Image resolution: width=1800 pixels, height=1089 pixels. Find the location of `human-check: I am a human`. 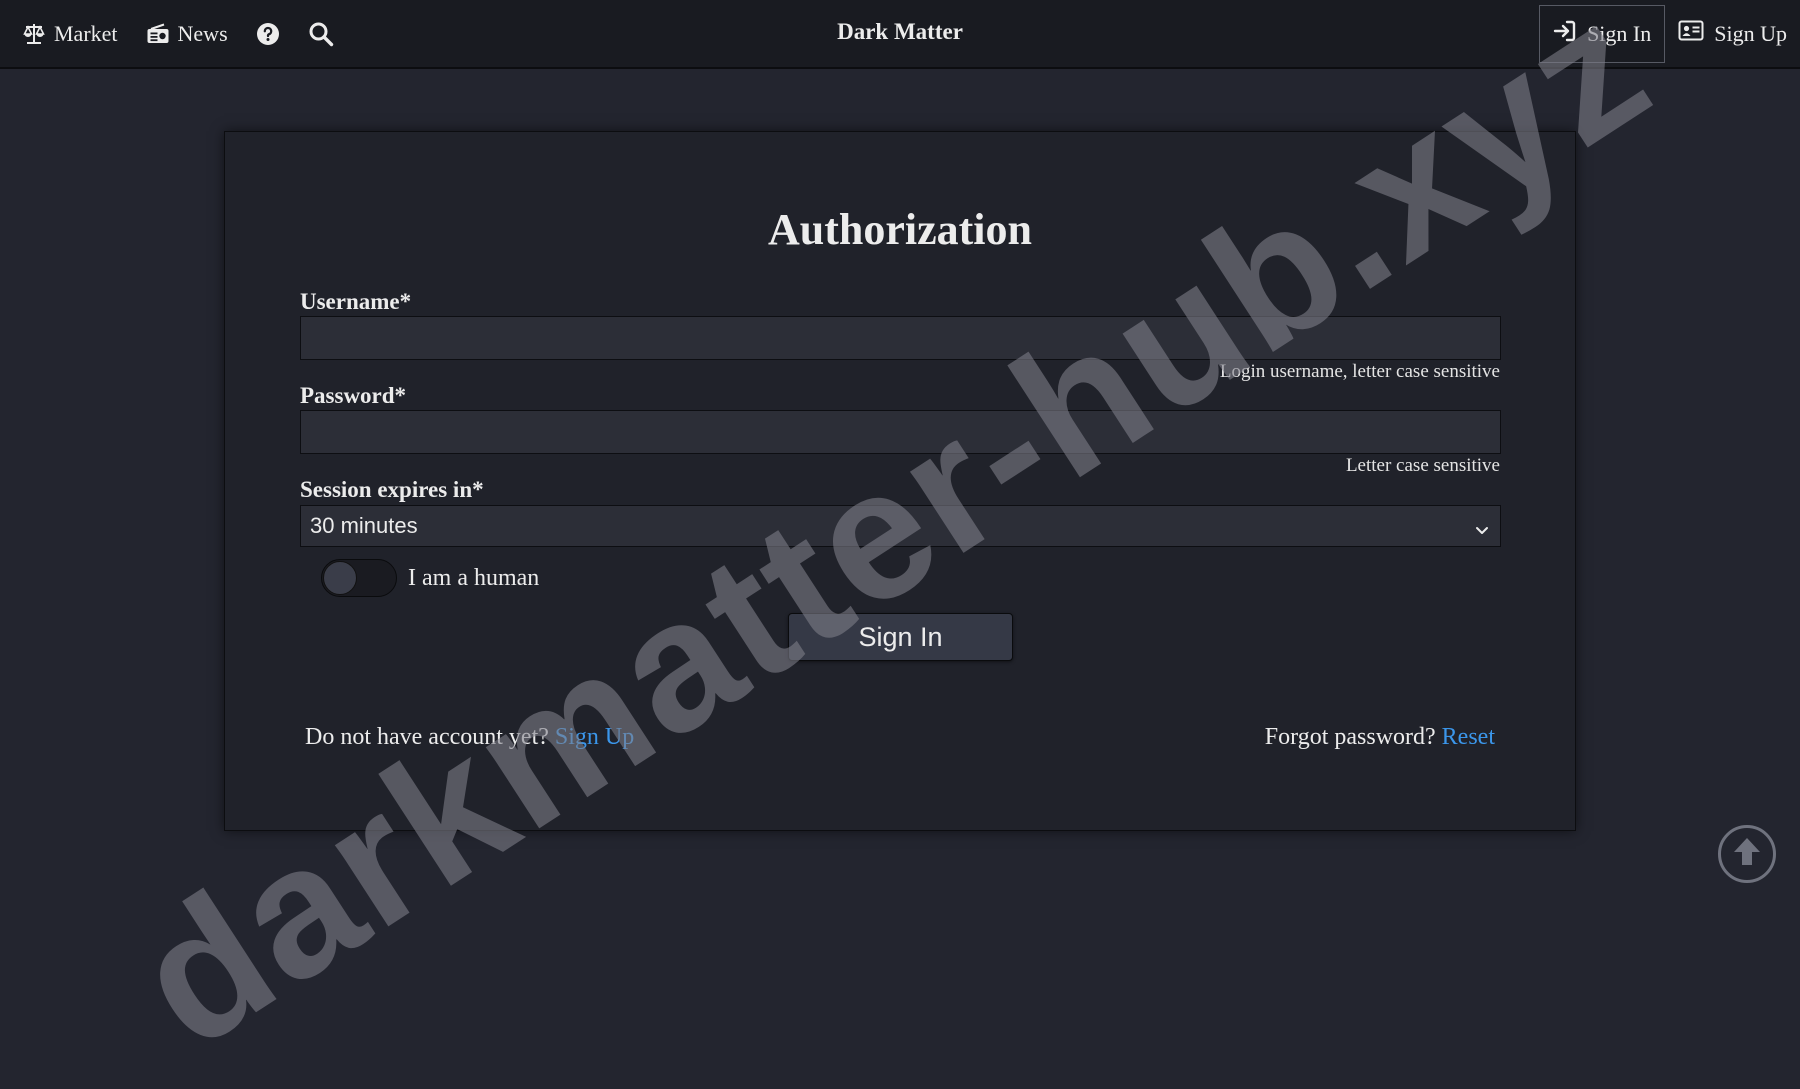

human-check: I am a human is located at coordinates (430, 578).